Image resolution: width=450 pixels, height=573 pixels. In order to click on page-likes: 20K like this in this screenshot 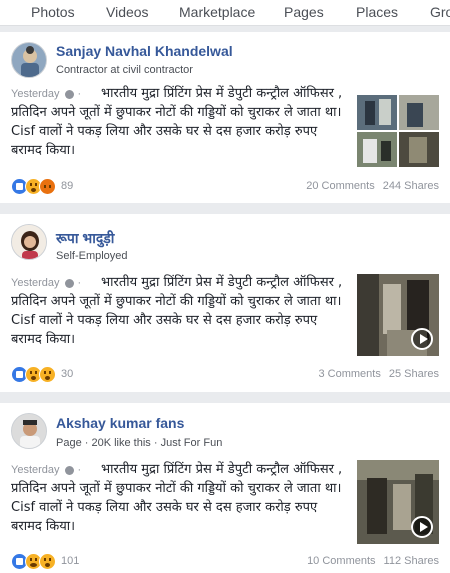, I will do `click(121, 443)`.